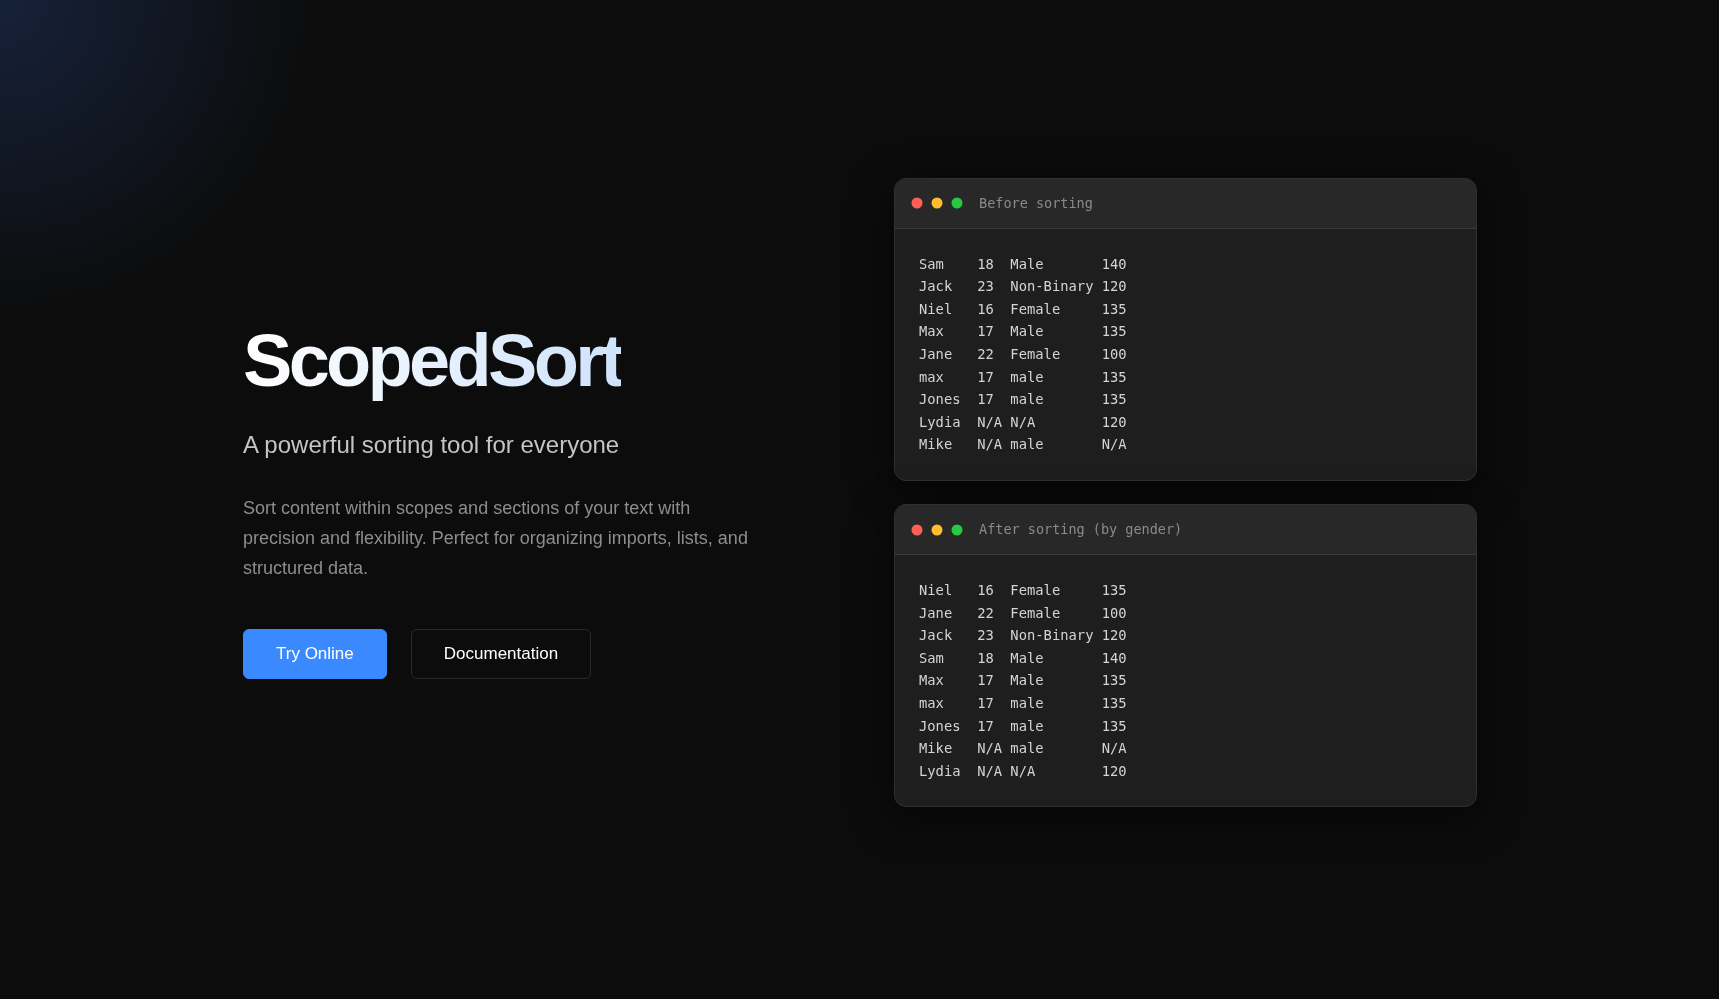 This screenshot has height=999, width=1719. I want to click on hero-subtitle: A powerful sorting tool for everyone, so click(432, 445).